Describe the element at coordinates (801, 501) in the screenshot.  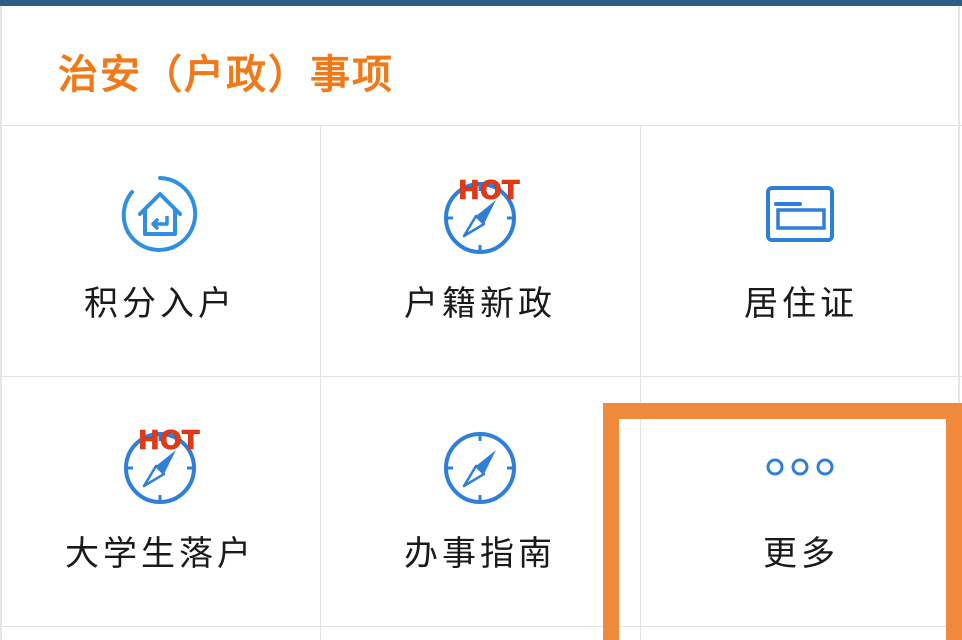
I see `grid-item-more: 更多` at that location.